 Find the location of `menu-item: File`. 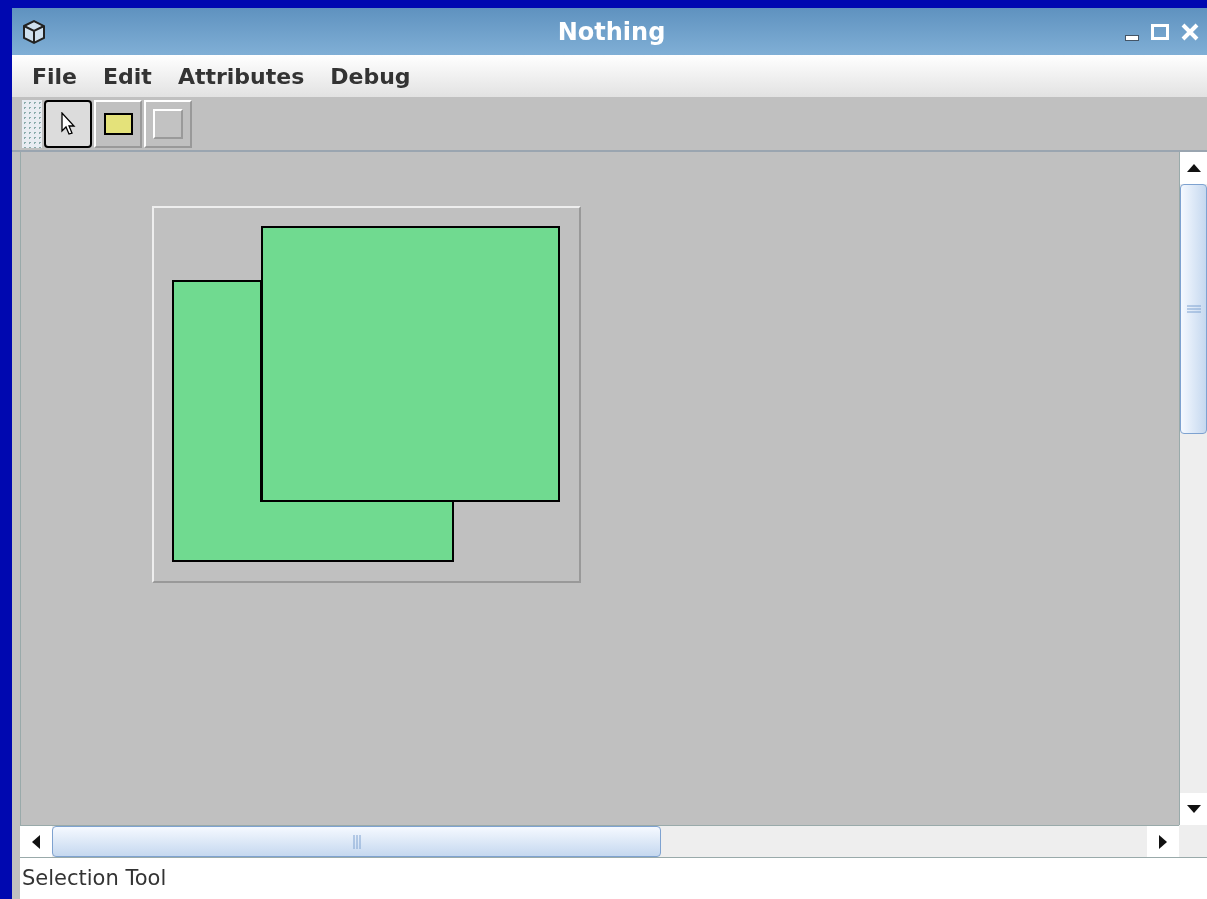

menu-item: File is located at coordinates (55, 76).